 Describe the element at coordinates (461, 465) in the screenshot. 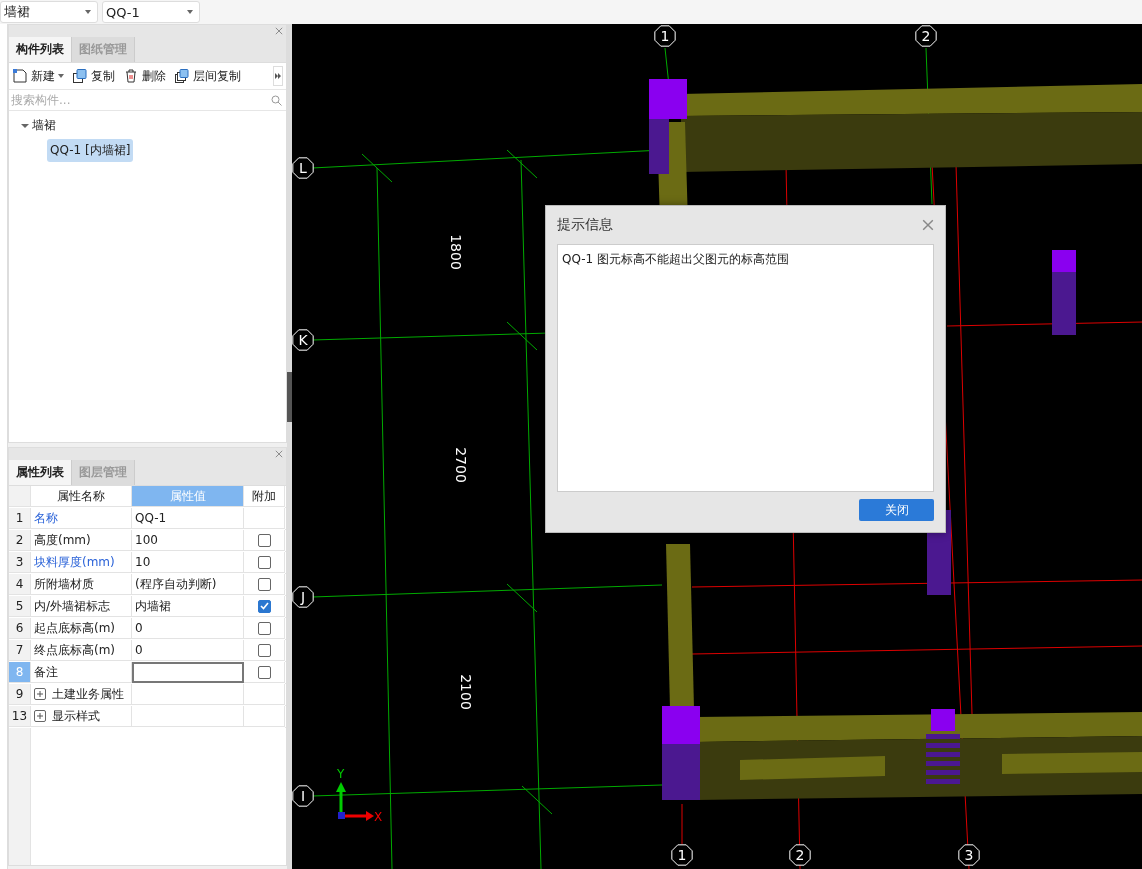

I see `dimension-label: 2700` at that location.